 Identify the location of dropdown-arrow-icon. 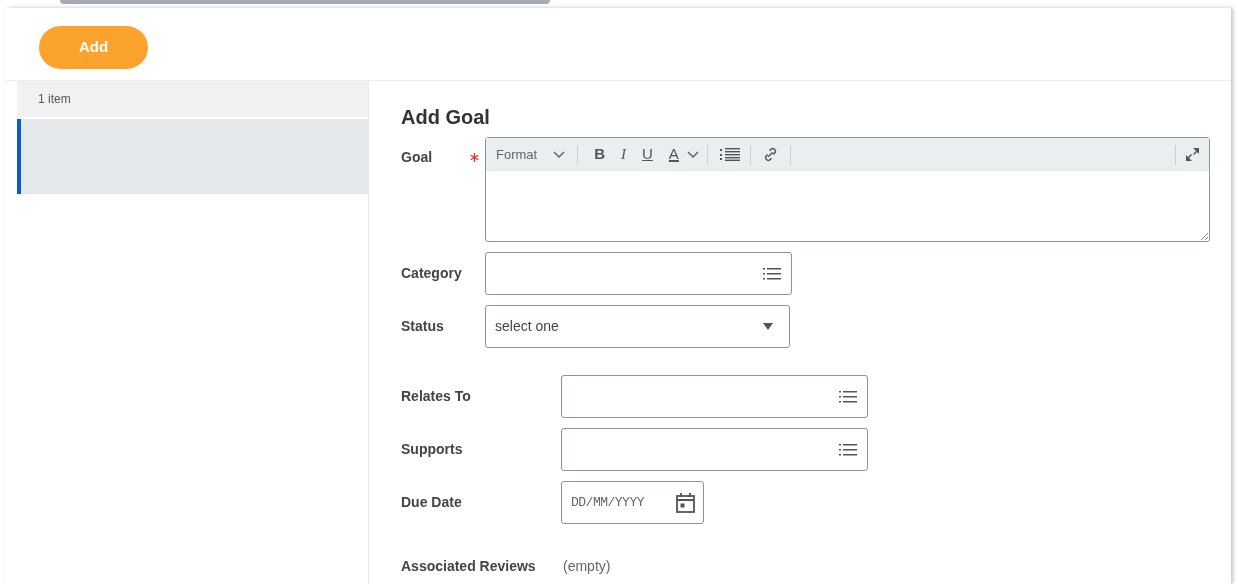
(768, 326).